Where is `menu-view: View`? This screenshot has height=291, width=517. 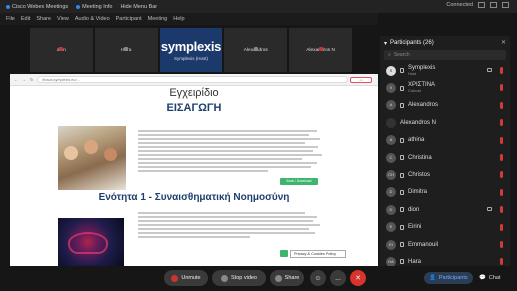 menu-view: View is located at coordinates (63, 19).